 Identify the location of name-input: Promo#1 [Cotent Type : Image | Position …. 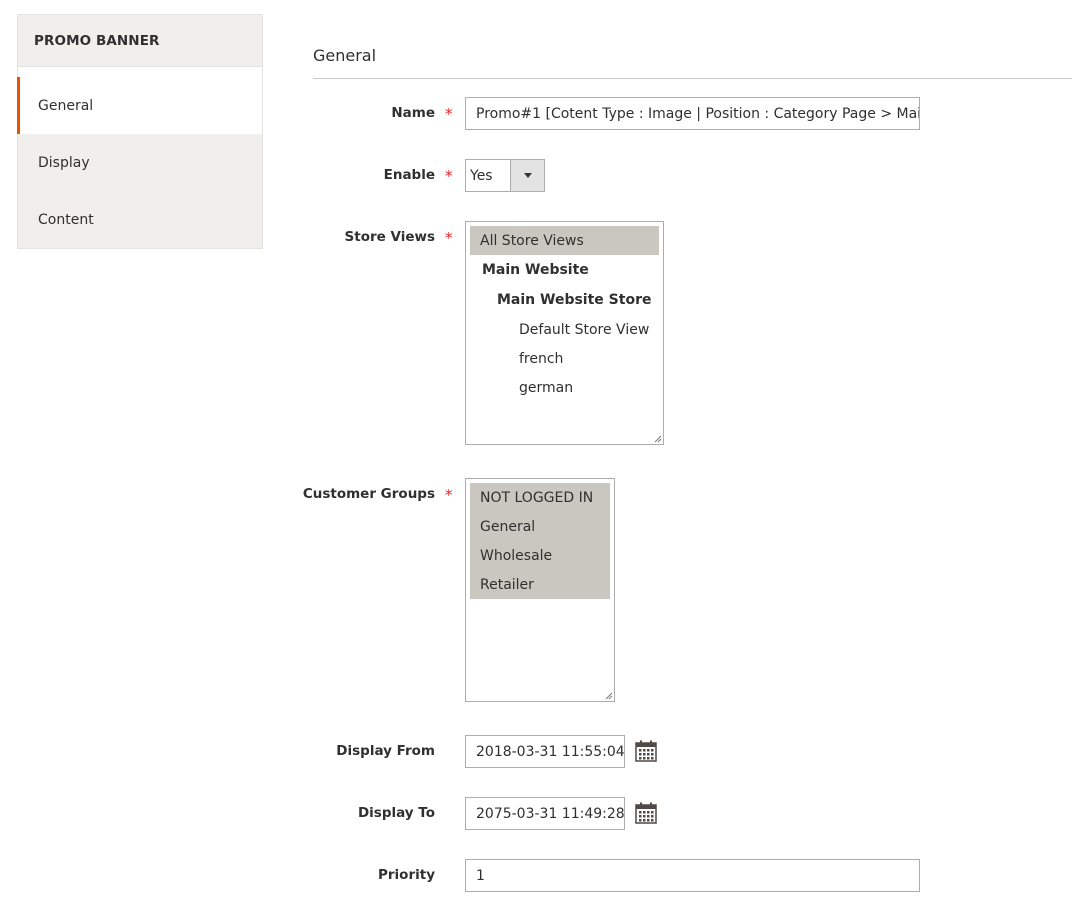
(692, 113).